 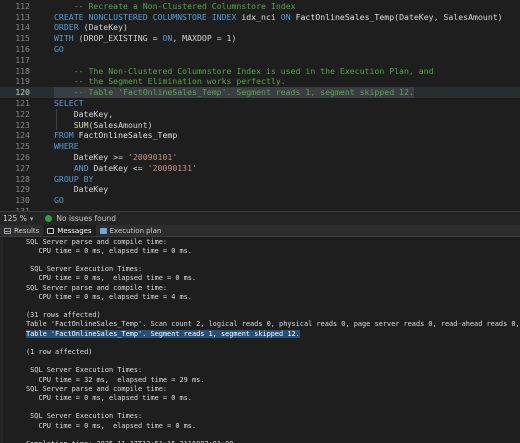 I want to click on grid-icon, so click(x=7, y=230).